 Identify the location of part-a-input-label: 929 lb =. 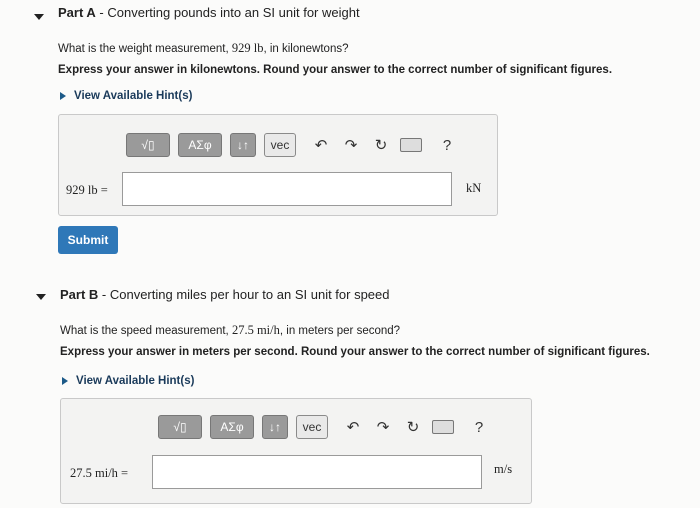
(87, 190).